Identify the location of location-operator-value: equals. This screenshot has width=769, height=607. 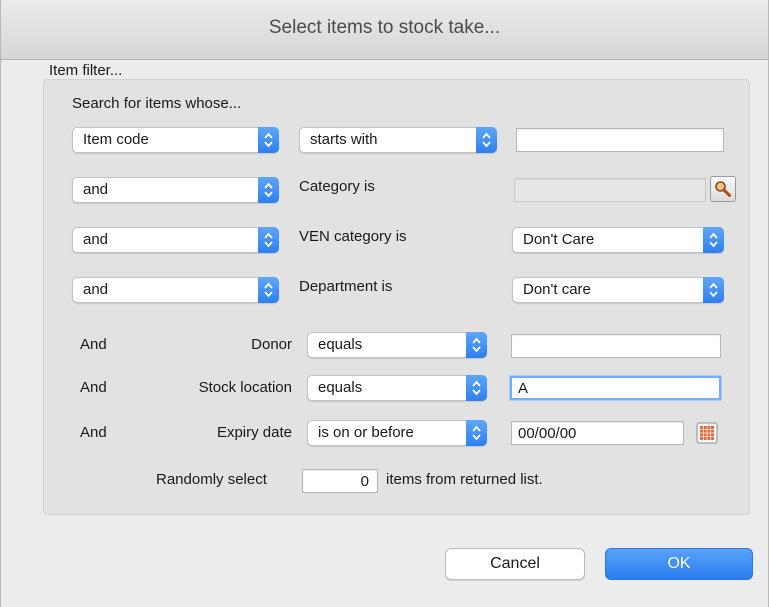
(340, 387).